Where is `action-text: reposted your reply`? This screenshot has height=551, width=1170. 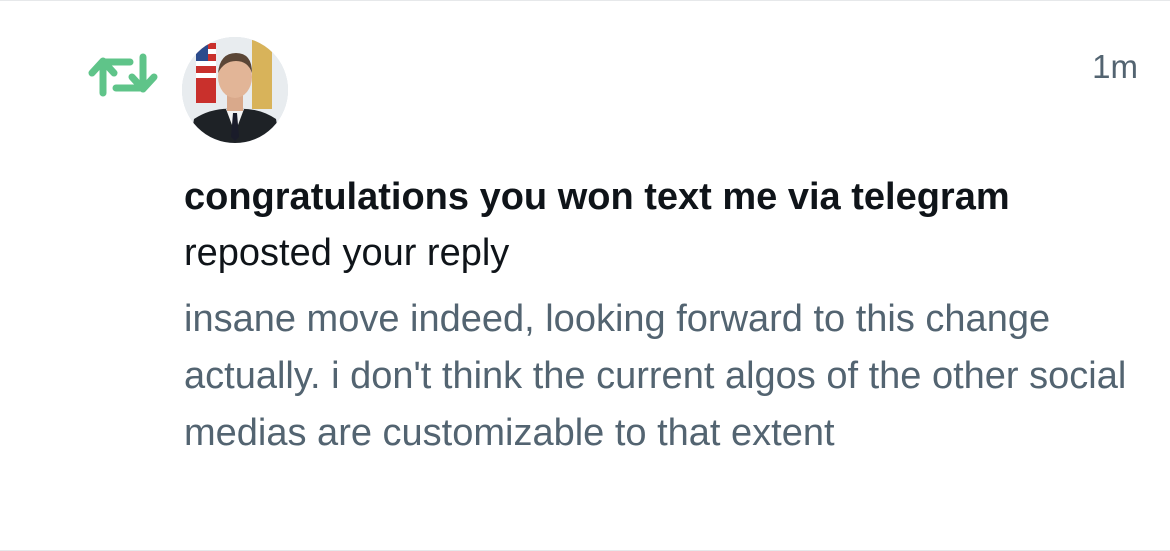
action-text: reposted your reply is located at coordinates (347, 253).